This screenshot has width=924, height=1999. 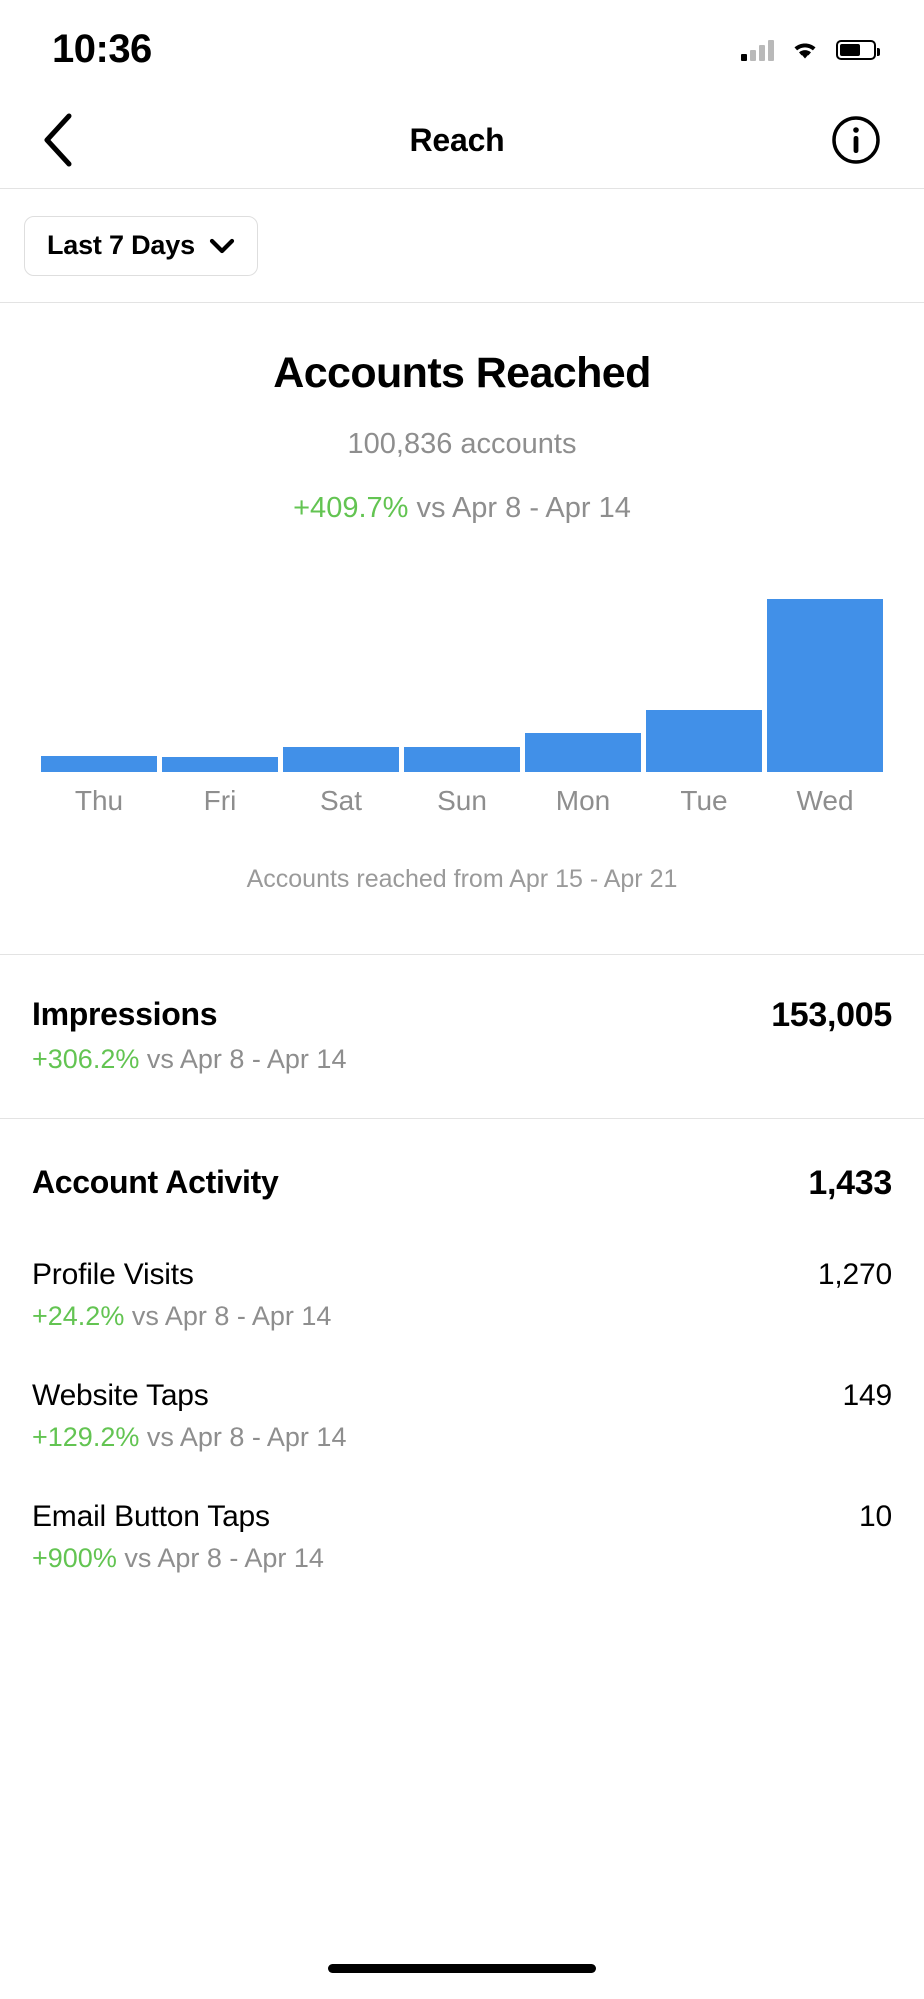 I want to click on chevron-down-icon, so click(x=222, y=245).